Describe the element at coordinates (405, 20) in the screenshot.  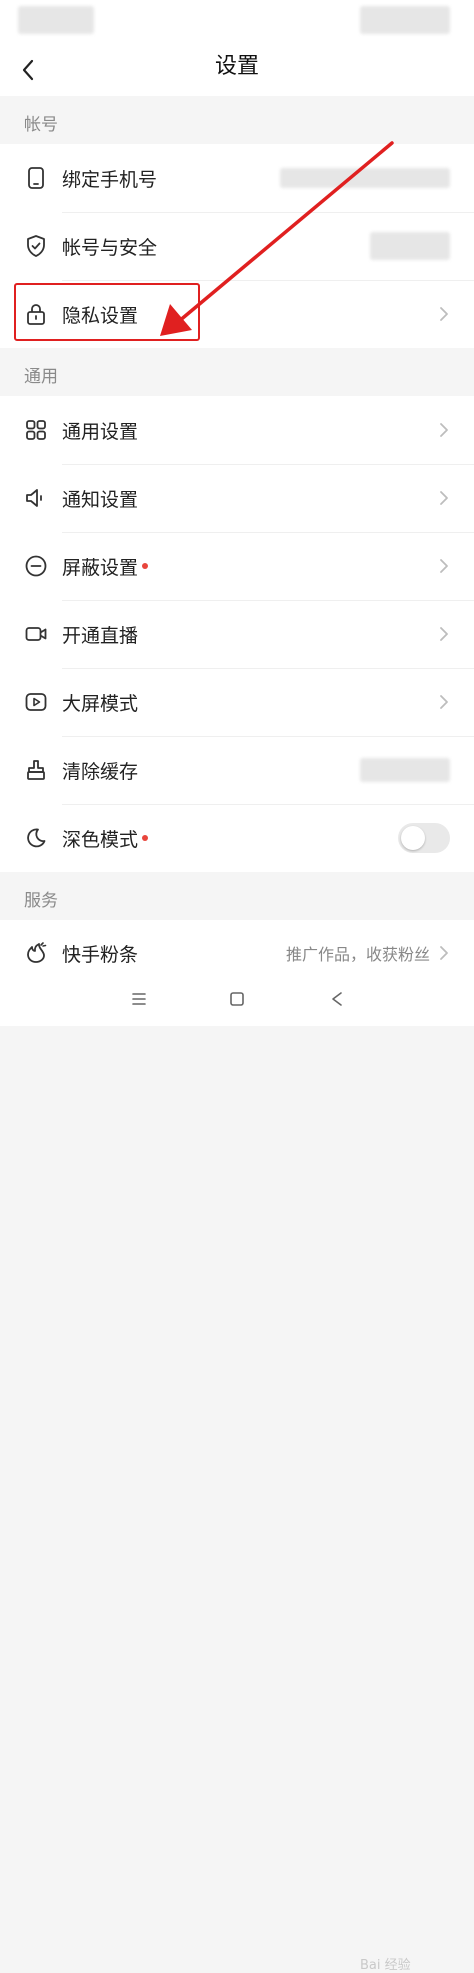
I see `status-bar-right-blur` at that location.